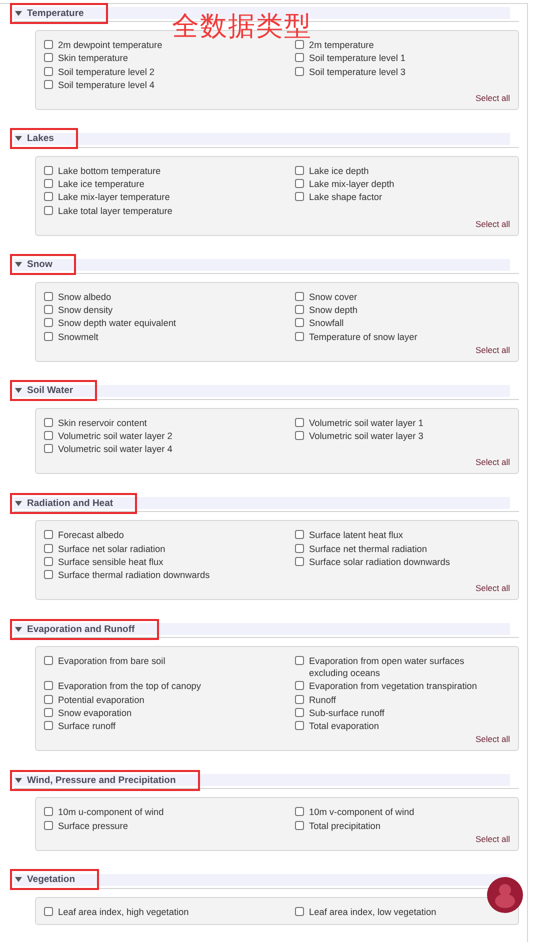  What do you see at coordinates (50, 390) in the screenshot?
I see `section-title: Soil Water` at bounding box center [50, 390].